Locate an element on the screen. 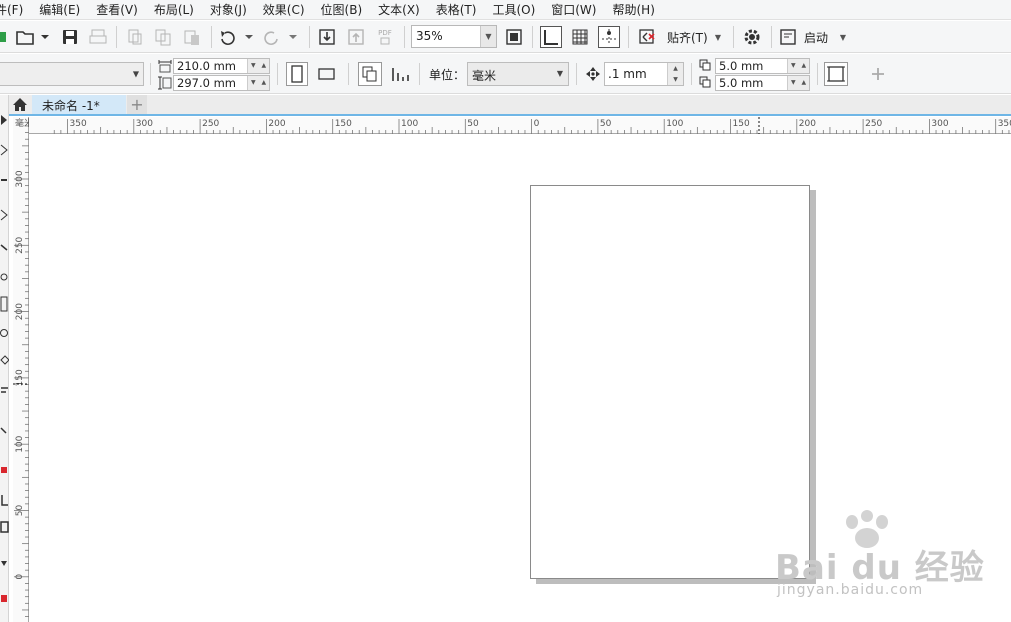  v-ruler-label: 250 is located at coordinates (20, 244).